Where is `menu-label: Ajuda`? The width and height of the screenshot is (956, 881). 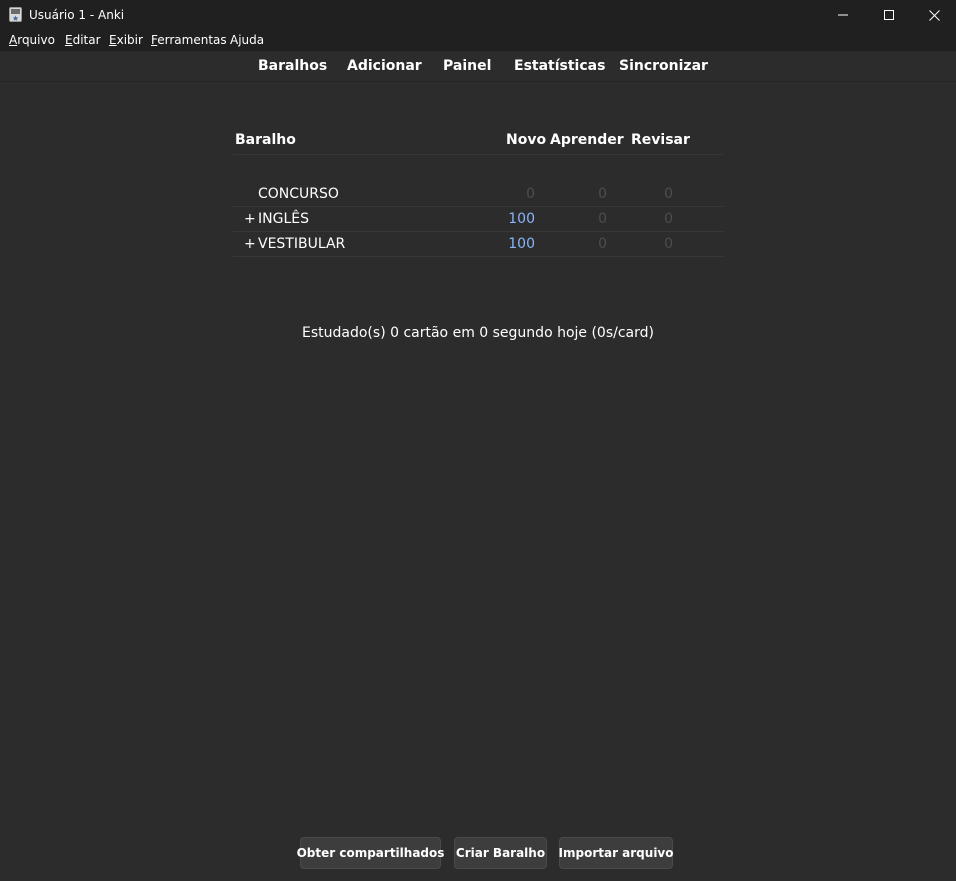 menu-label: Ajuda is located at coordinates (247, 40).